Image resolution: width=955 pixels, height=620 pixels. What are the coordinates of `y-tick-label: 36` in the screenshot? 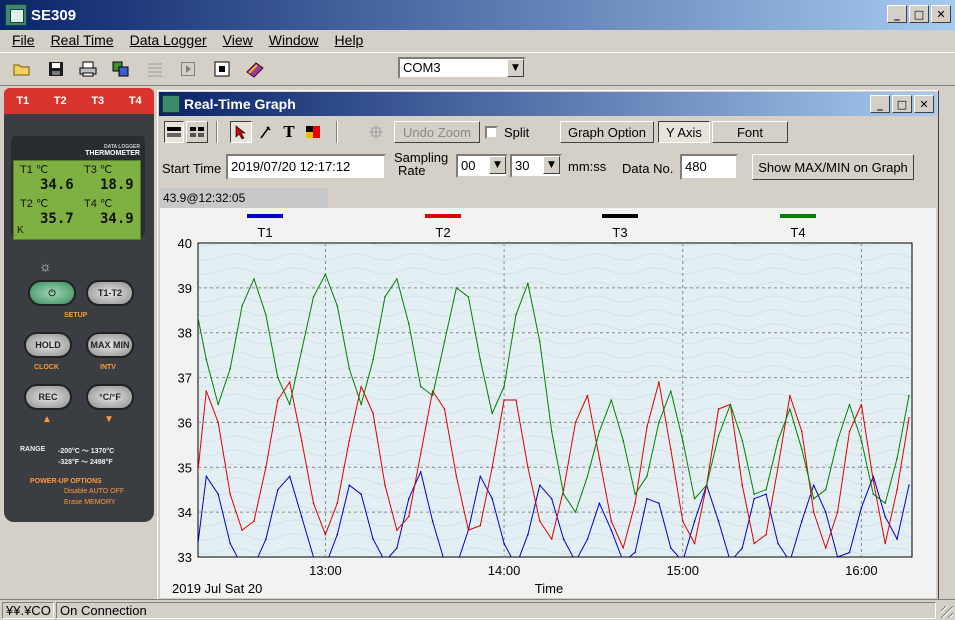 It's located at (185, 422).